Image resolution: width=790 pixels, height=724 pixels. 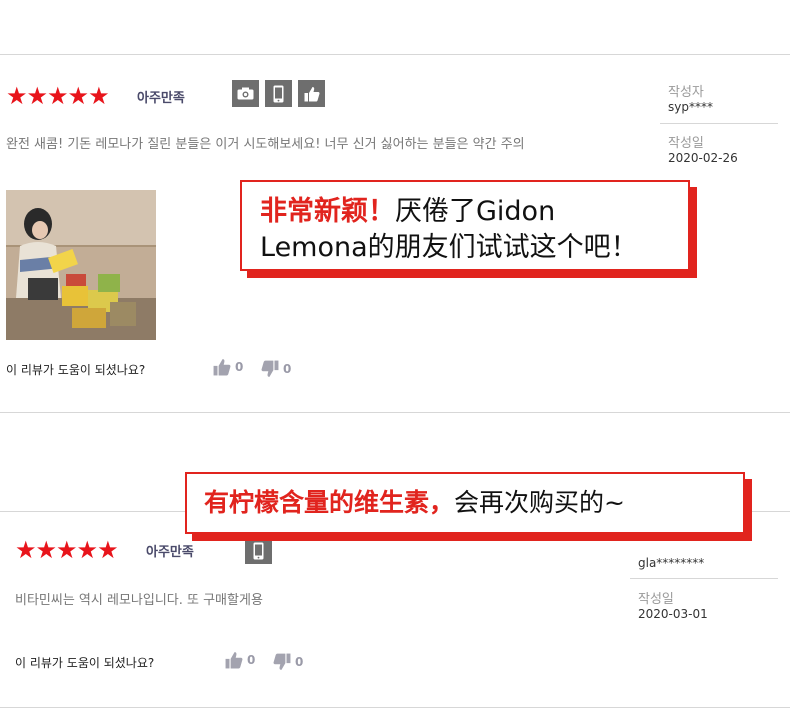 I want to click on camera-icon, so click(x=245, y=93).